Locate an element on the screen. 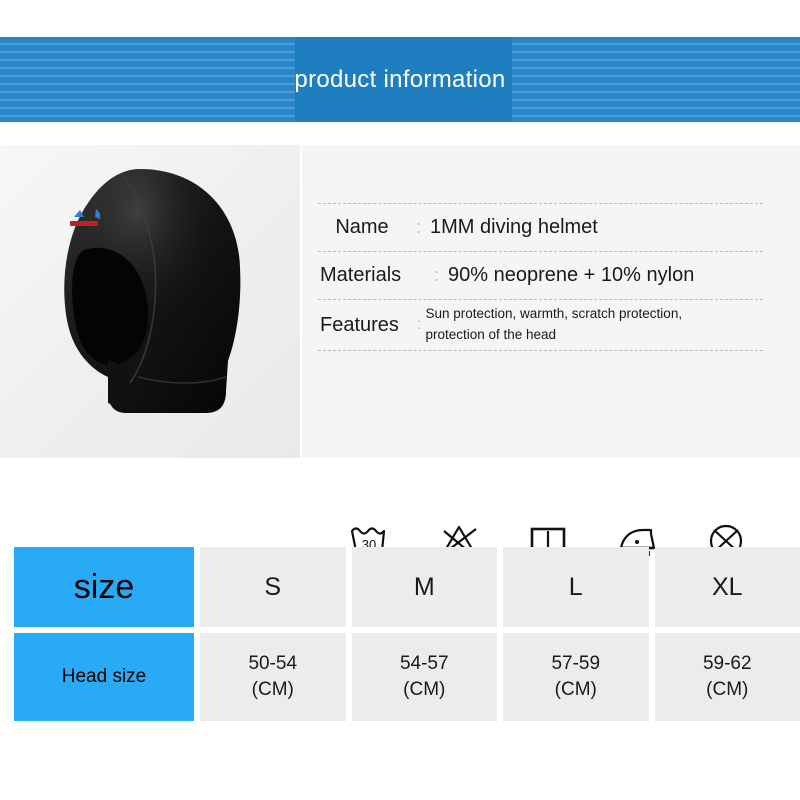  size-column-label: L is located at coordinates (575, 586).